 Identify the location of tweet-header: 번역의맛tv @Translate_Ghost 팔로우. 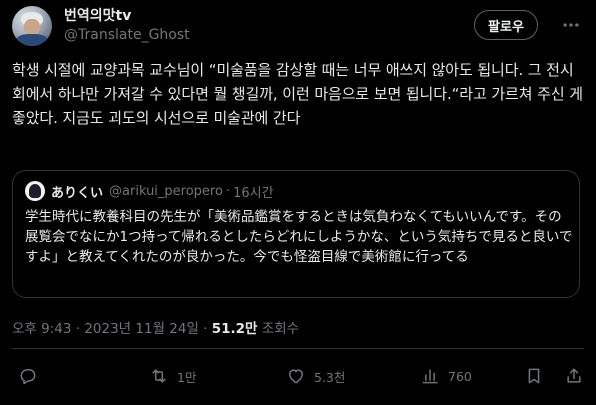
(297, 26).